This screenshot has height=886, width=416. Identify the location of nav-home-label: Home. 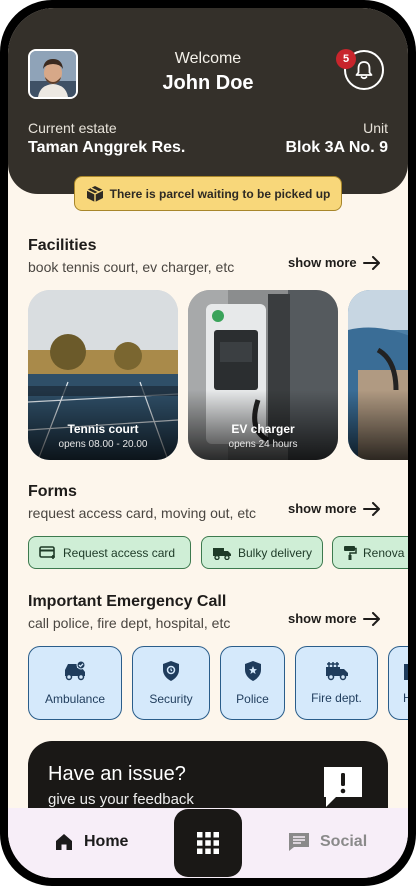
(106, 841).